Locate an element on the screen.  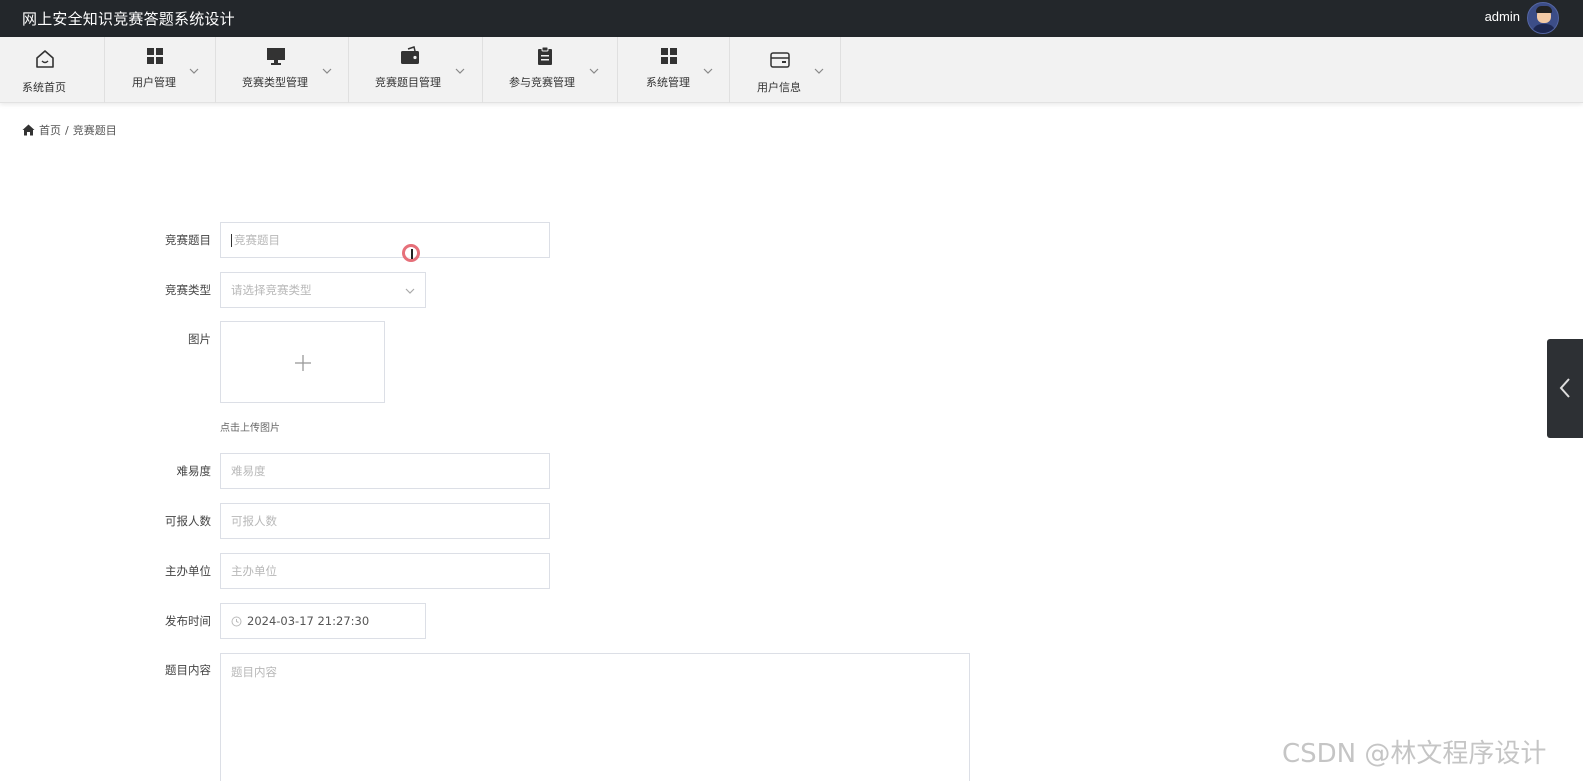
wallet-icon is located at coordinates (410, 55).